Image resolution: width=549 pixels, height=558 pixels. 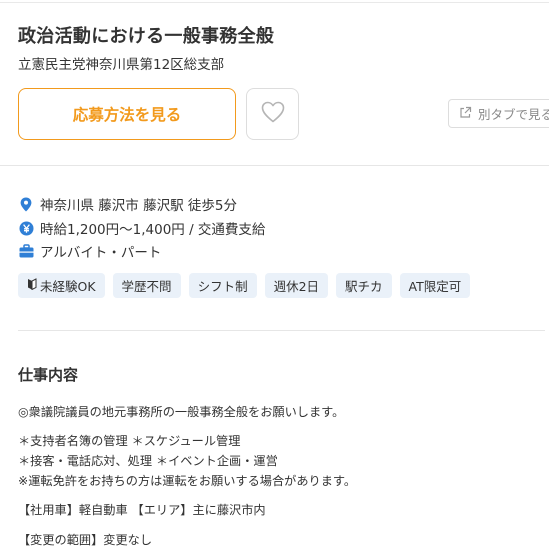 What do you see at coordinates (187, 481) in the screenshot?
I see `description-line: ※運転免許をお持ちの方は運転をお願いする場合があります。` at bounding box center [187, 481].